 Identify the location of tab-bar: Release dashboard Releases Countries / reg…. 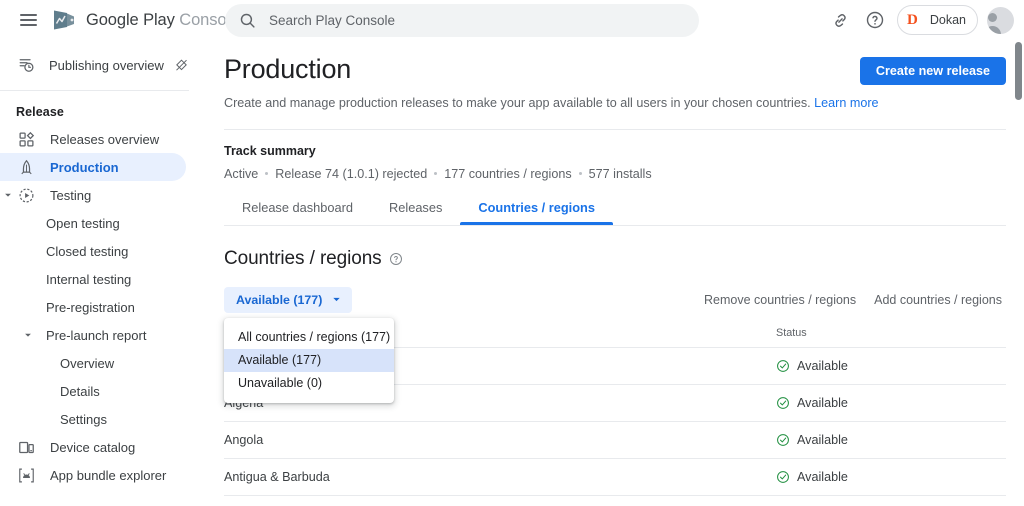
(615, 212).